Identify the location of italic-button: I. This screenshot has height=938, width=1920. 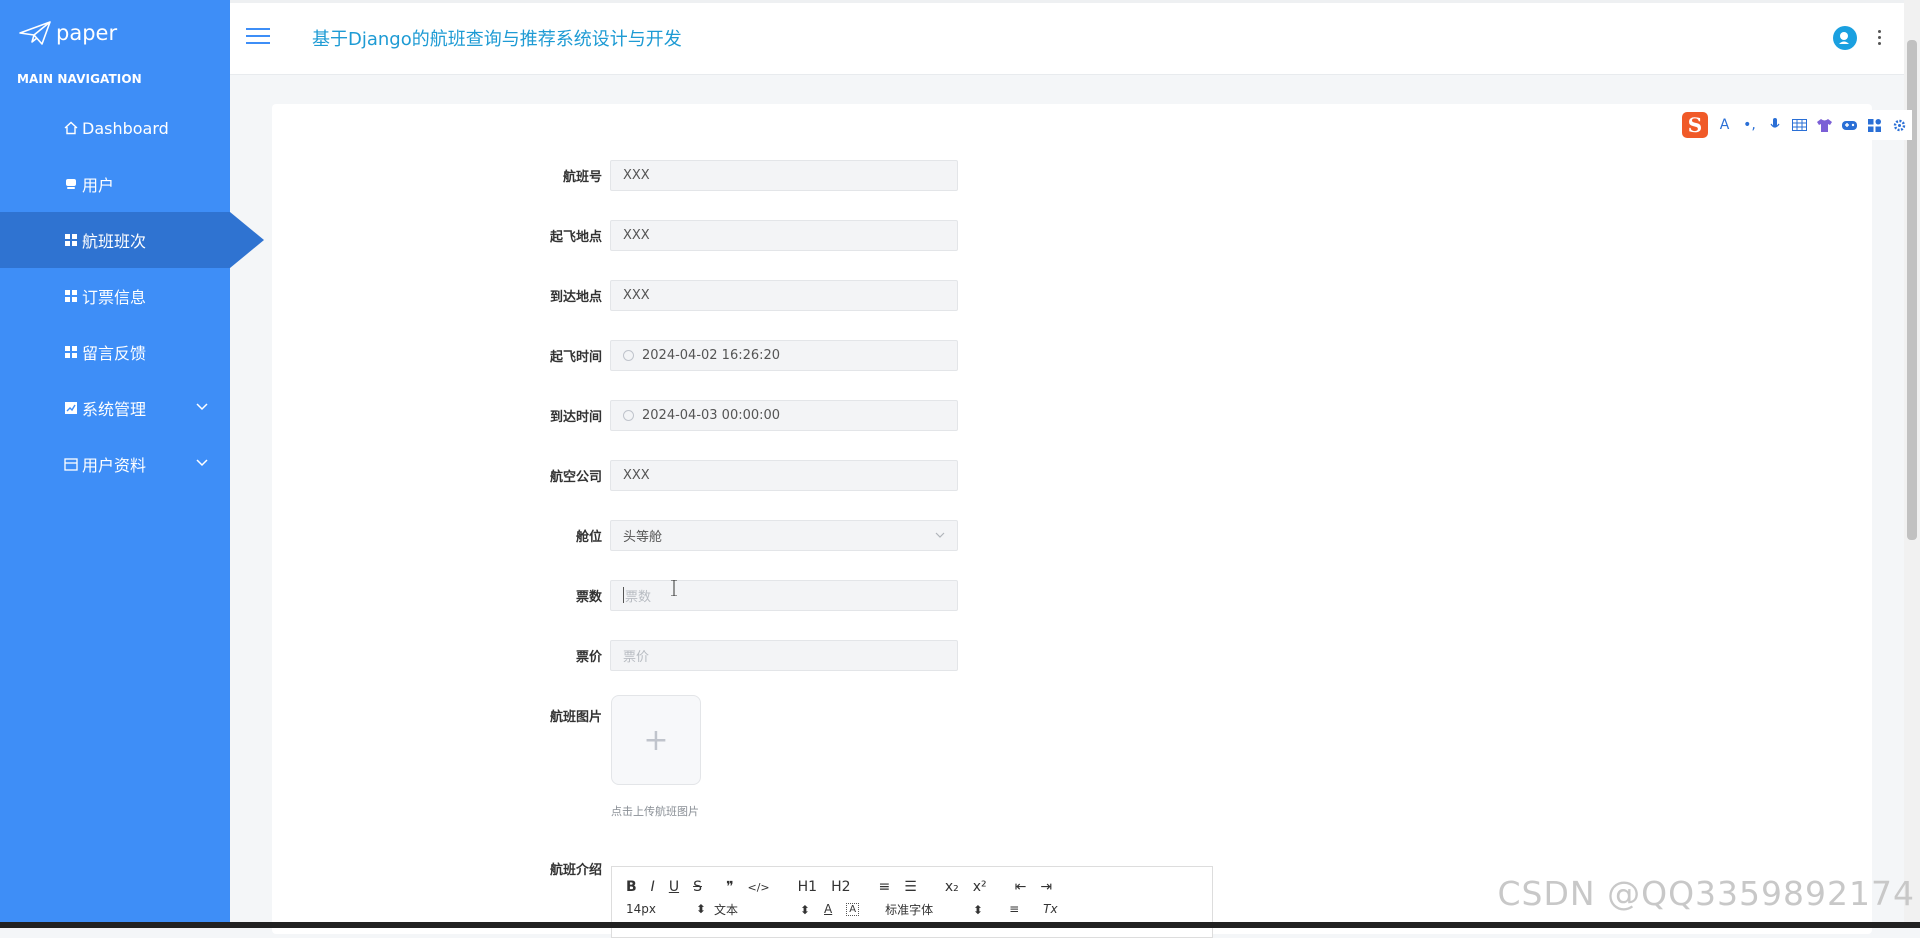
(653, 887).